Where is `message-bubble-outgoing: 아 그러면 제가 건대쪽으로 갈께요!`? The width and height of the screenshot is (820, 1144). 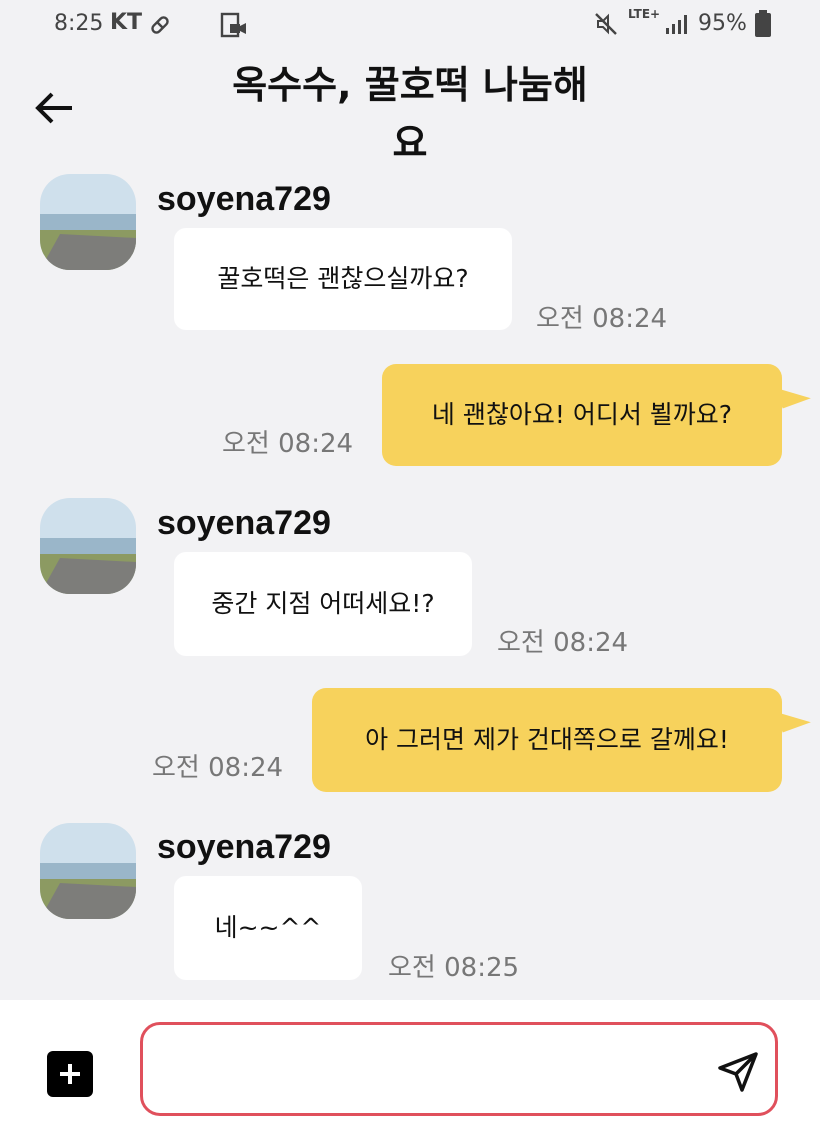
message-bubble-outgoing: 아 그러면 제가 건대쪽으로 갈께요! is located at coordinates (547, 740).